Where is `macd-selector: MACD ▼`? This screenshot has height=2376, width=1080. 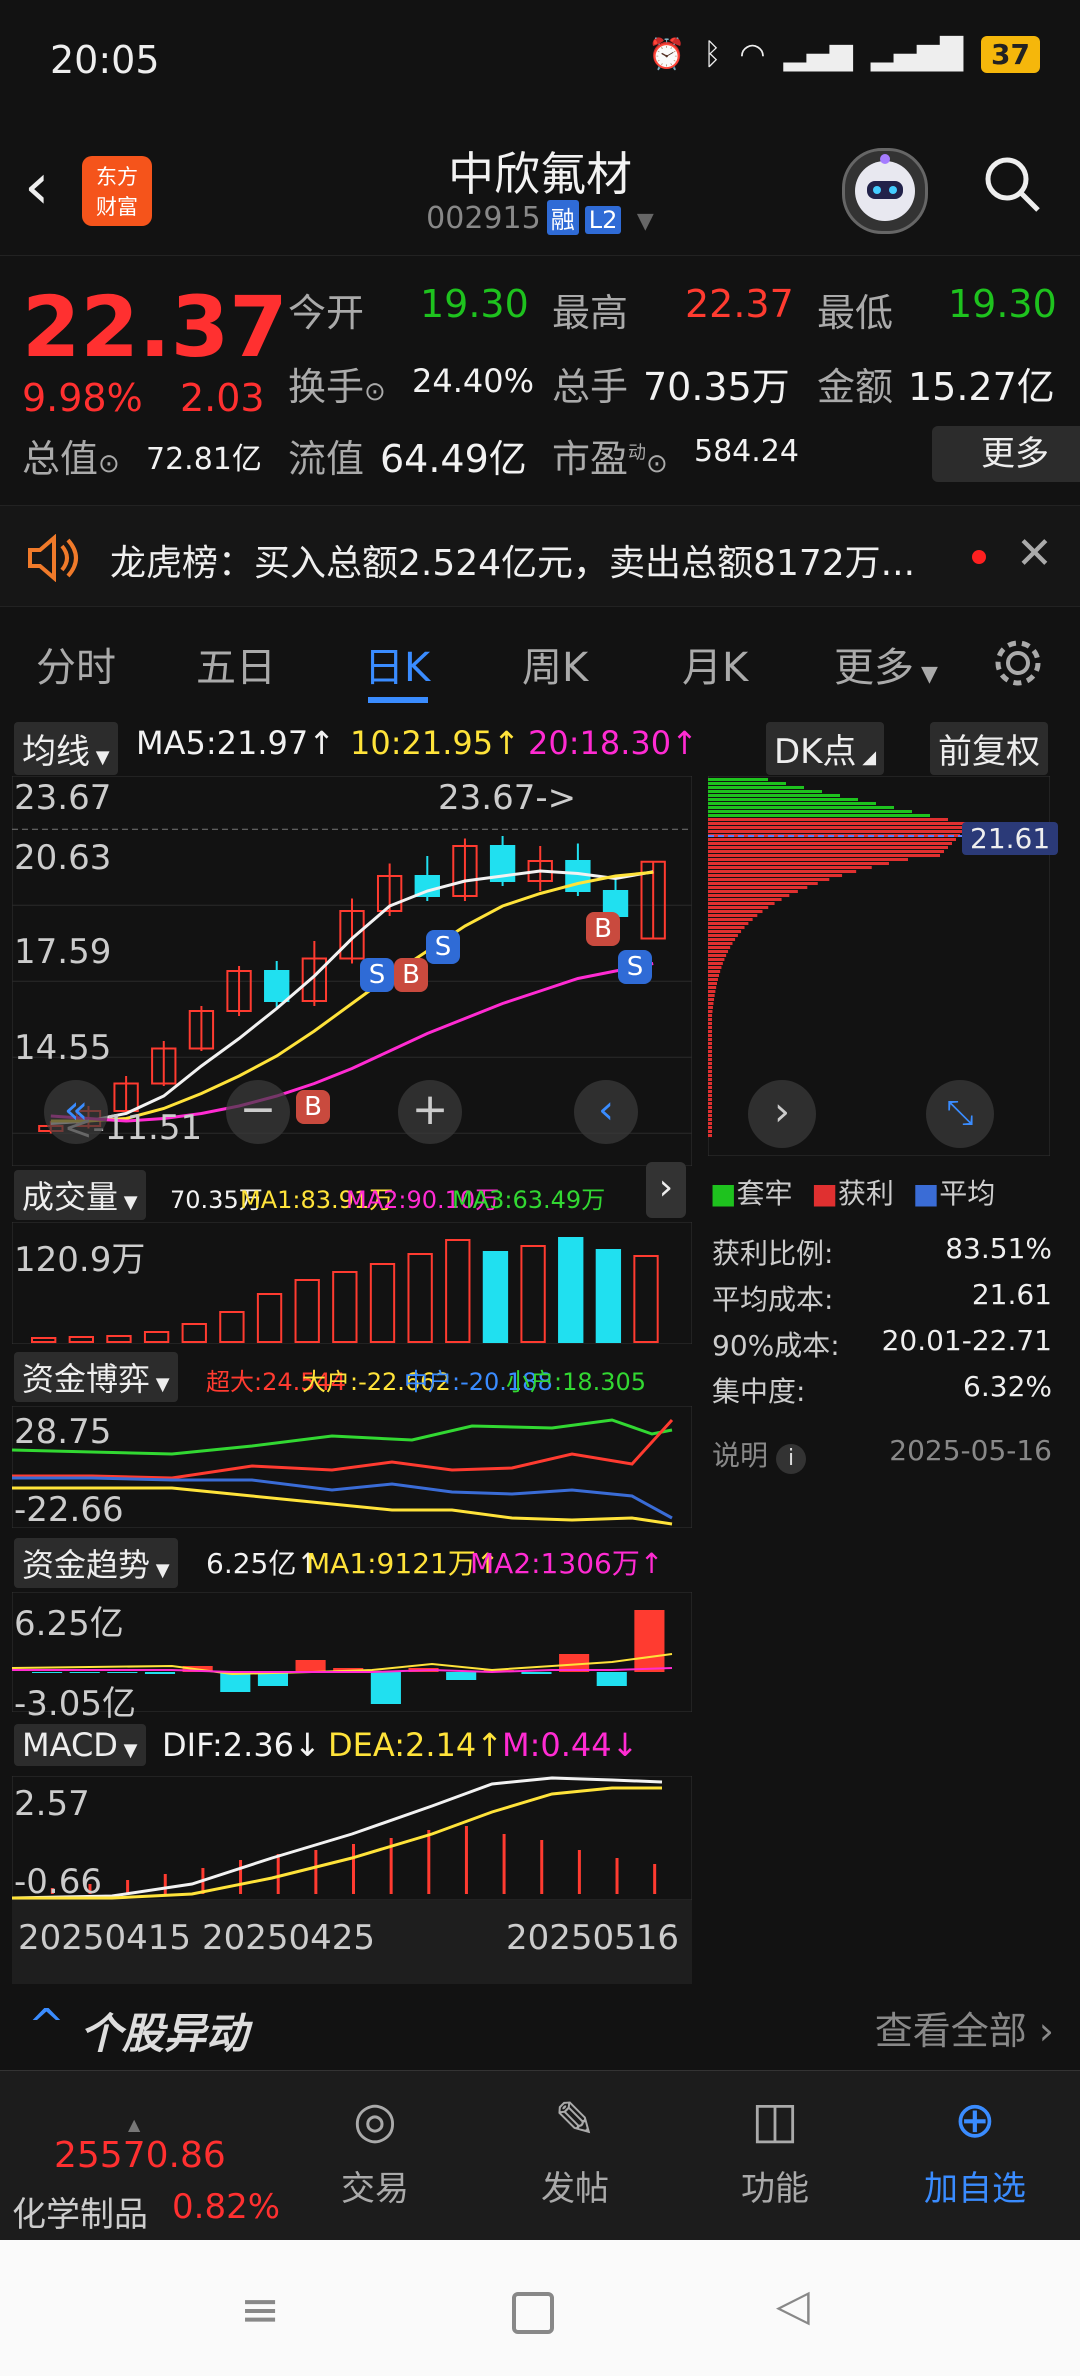 macd-selector: MACD ▼ is located at coordinates (80, 1745).